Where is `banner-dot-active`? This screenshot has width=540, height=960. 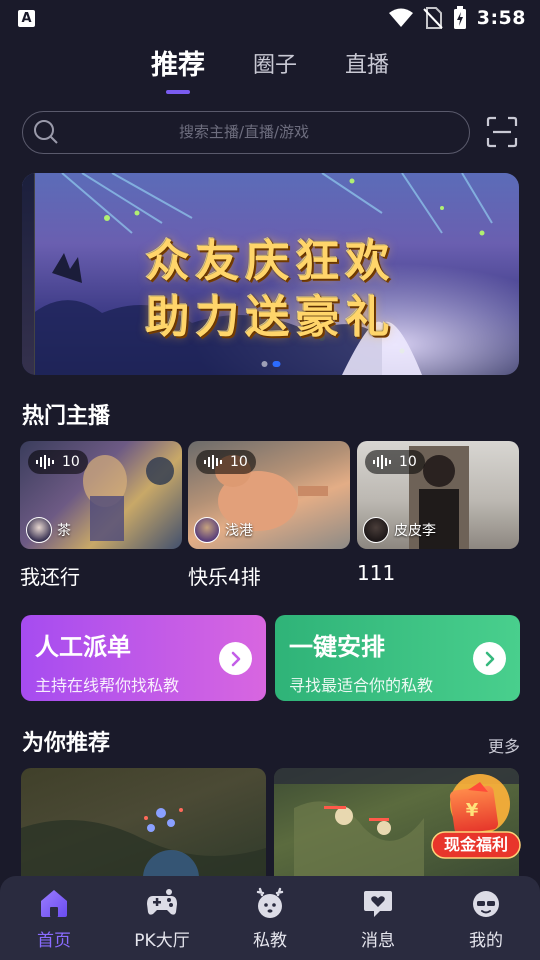
banner-dot-active is located at coordinates (276, 364).